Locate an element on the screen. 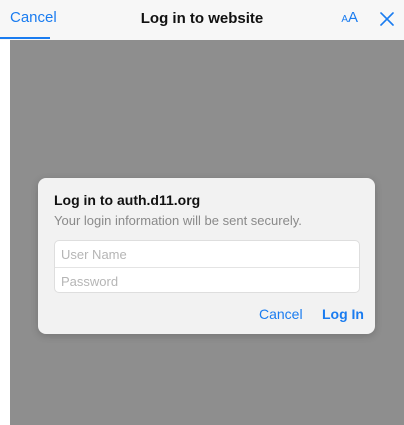 The height and width of the screenshot is (425, 404). password-field is located at coordinates (207, 280).